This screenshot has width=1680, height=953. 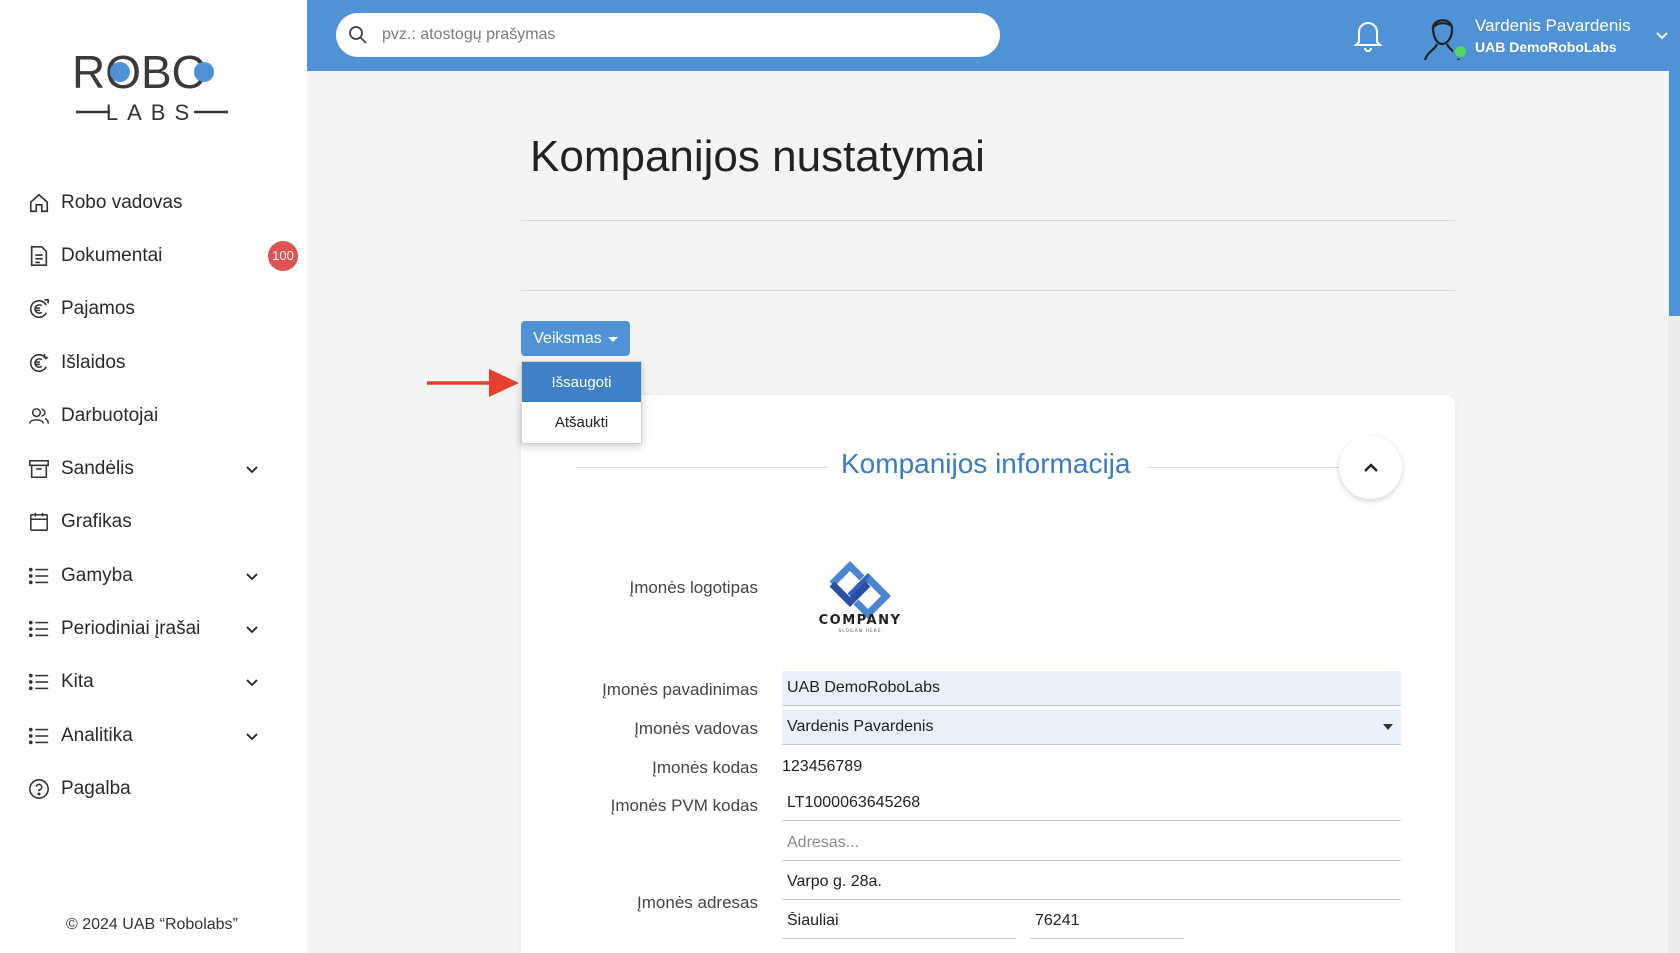 I want to click on company-code-value: 123456789, so click(x=822, y=766).